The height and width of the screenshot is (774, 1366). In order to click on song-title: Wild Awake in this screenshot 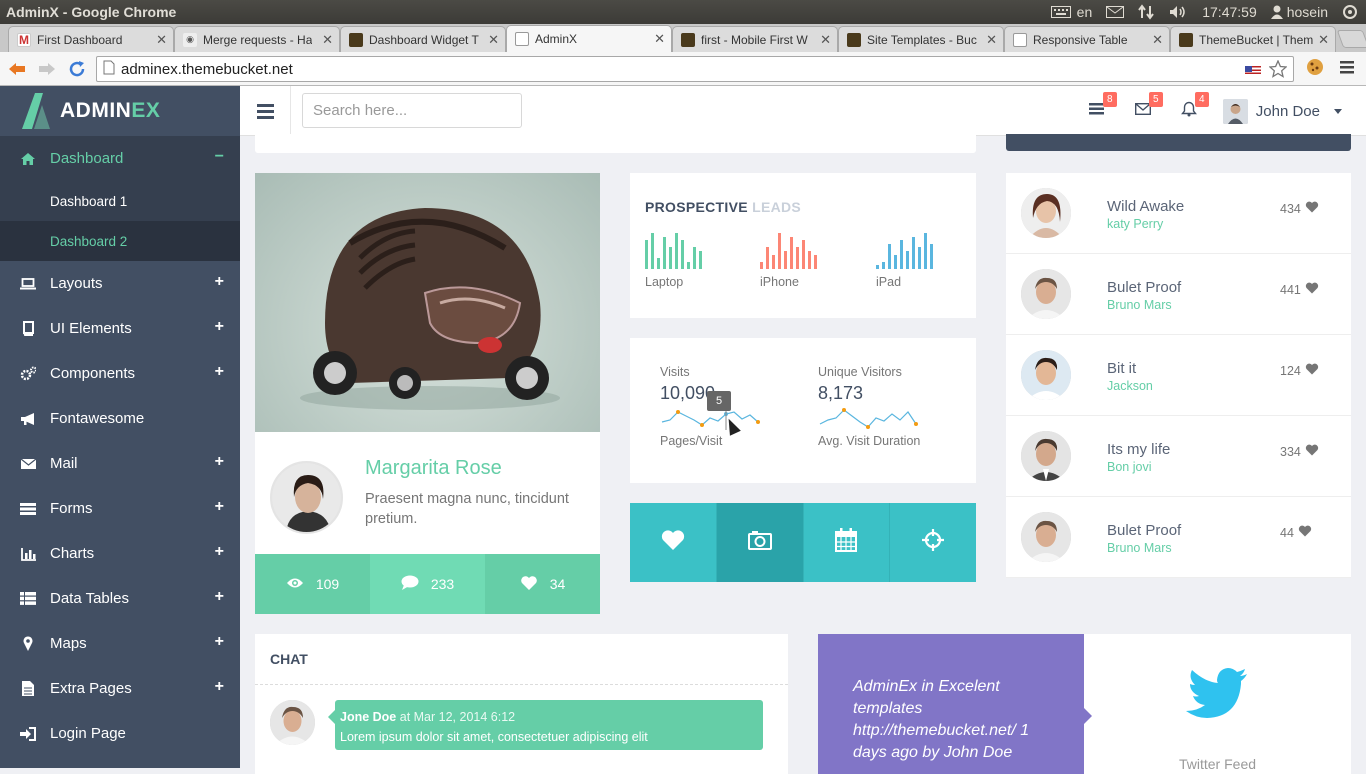, I will do `click(1145, 206)`.